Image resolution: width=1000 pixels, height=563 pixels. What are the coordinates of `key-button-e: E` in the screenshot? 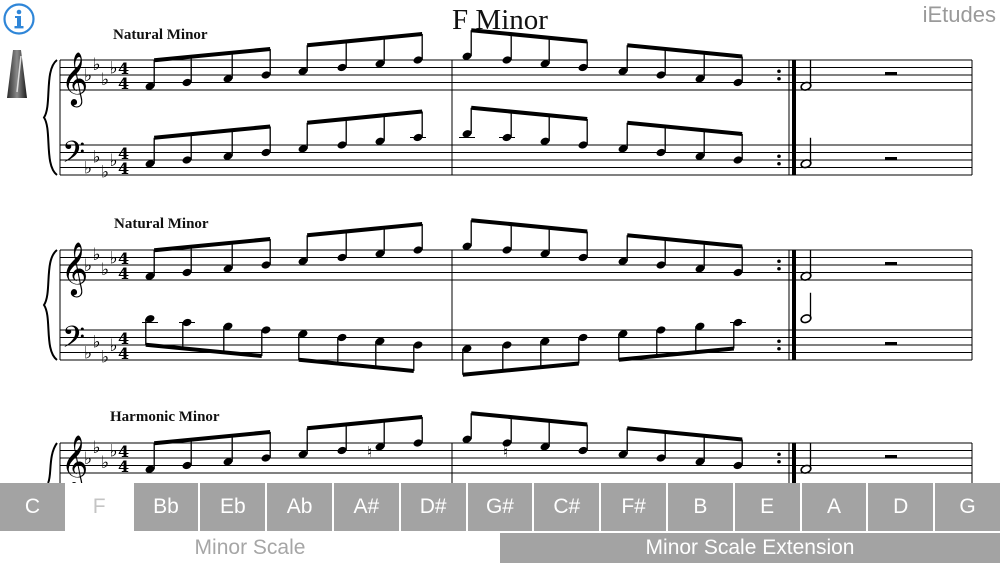 It's located at (768, 507).